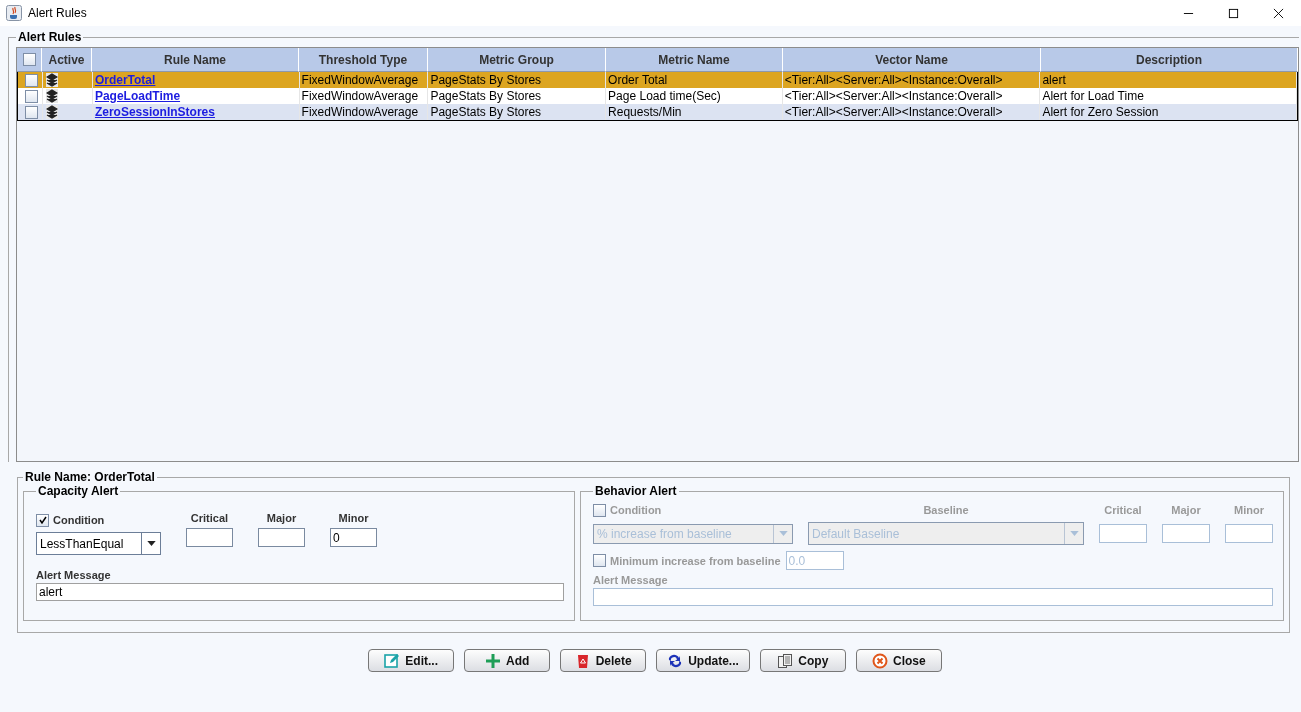 The width and height of the screenshot is (1301, 712). I want to click on column-header: Active, so click(67, 60).